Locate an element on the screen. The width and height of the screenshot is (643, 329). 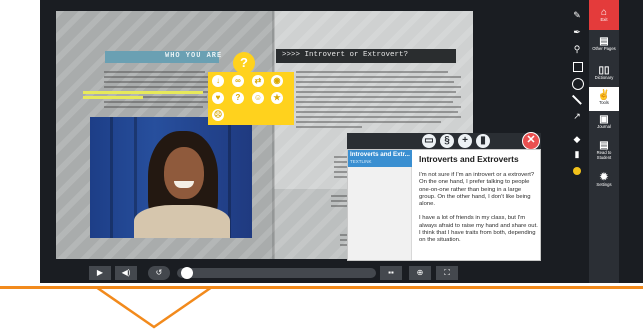
other-pages-label: Other Pages is located at coordinates (604, 48).